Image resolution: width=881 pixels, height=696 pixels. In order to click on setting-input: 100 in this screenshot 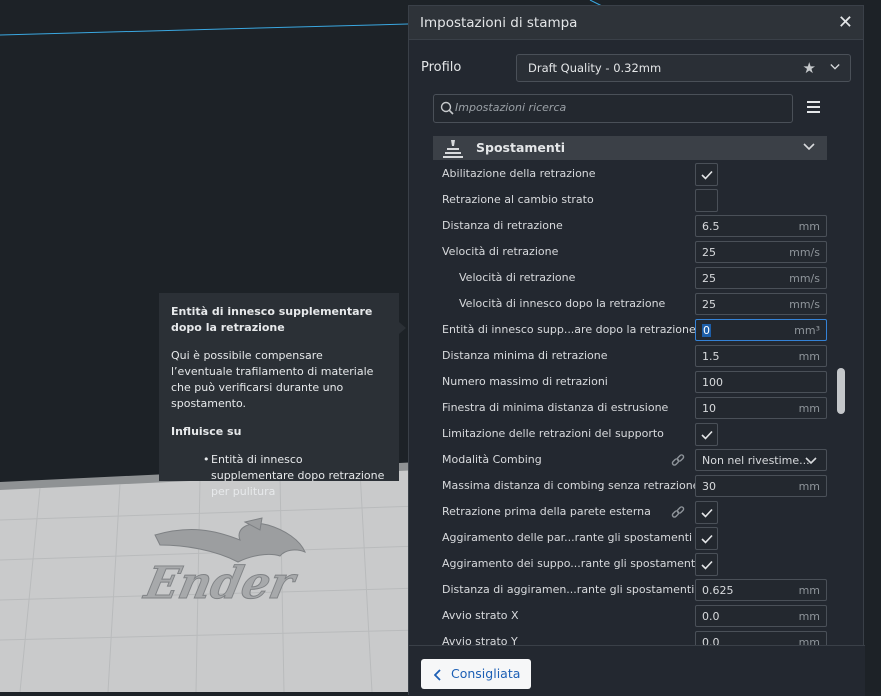, I will do `click(761, 382)`.